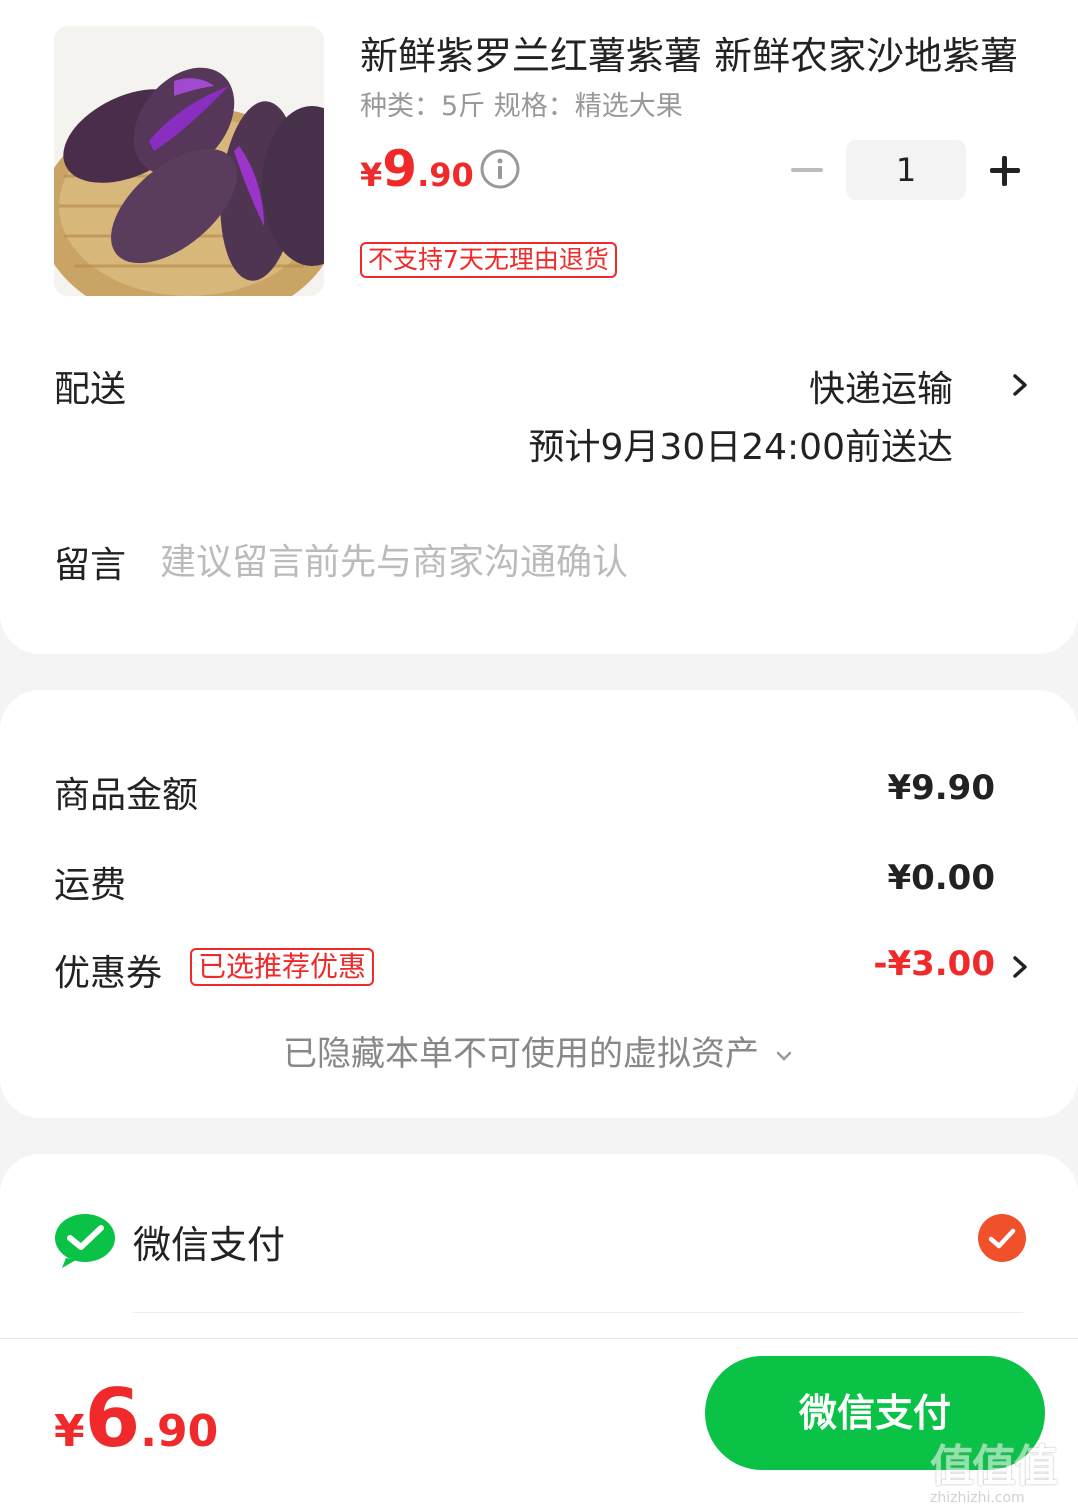 The image size is (1078, 1507). Describe the element at coordinates (85, 1241) in the screenshot. I see `wechat-pay-icon` at that location.